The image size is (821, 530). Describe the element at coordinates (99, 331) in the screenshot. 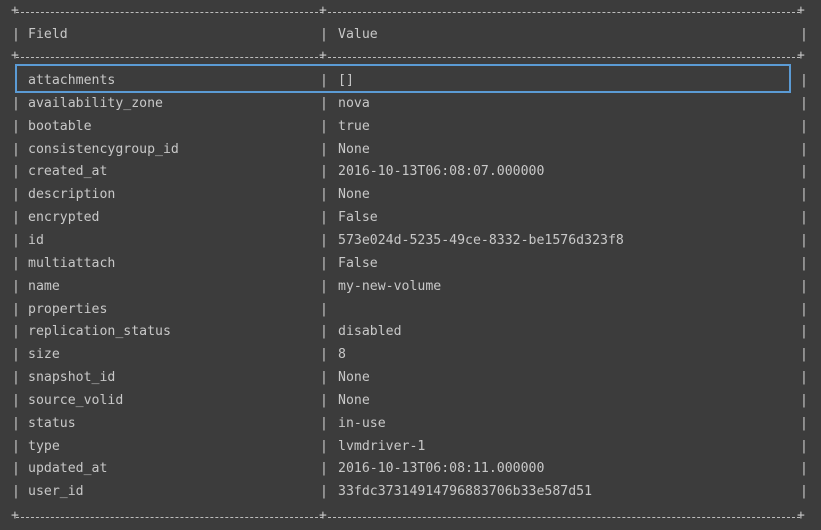

I see `table-cell-field: replication_status` at that location.